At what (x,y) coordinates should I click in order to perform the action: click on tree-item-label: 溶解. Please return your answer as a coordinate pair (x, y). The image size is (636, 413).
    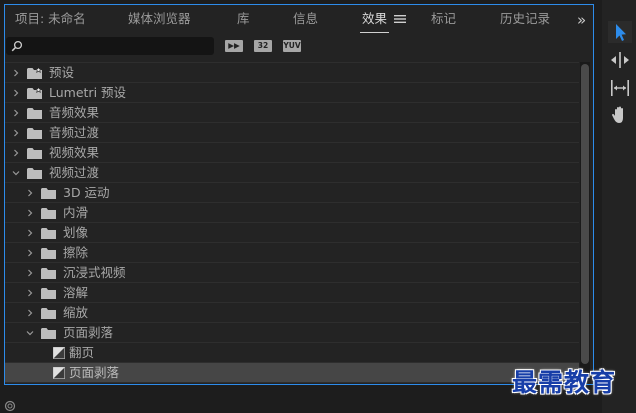
    Looking at the image, I should click on (76, 292).